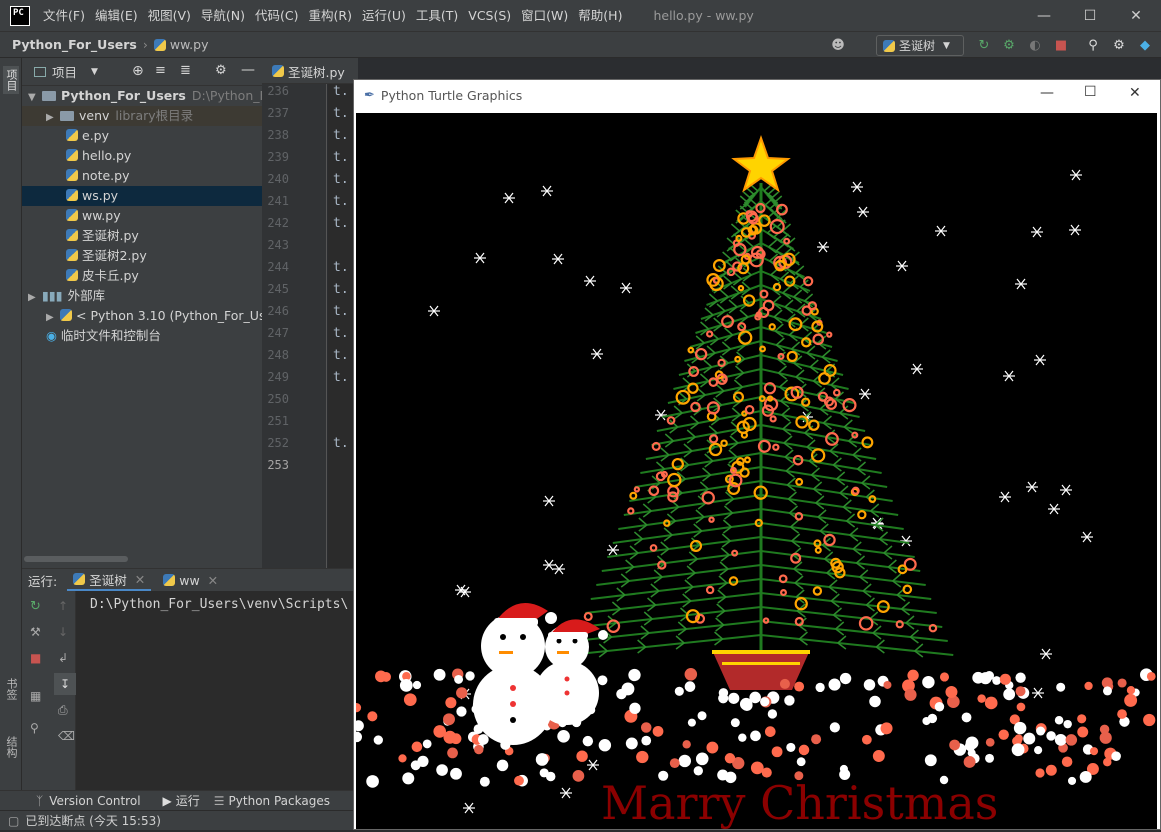 The width and height of the screenshot is (1161, 832). Describe the element at coordinates (189, 44) in the screenshot. I see `breadcrumb-file: ww.py` at that location.